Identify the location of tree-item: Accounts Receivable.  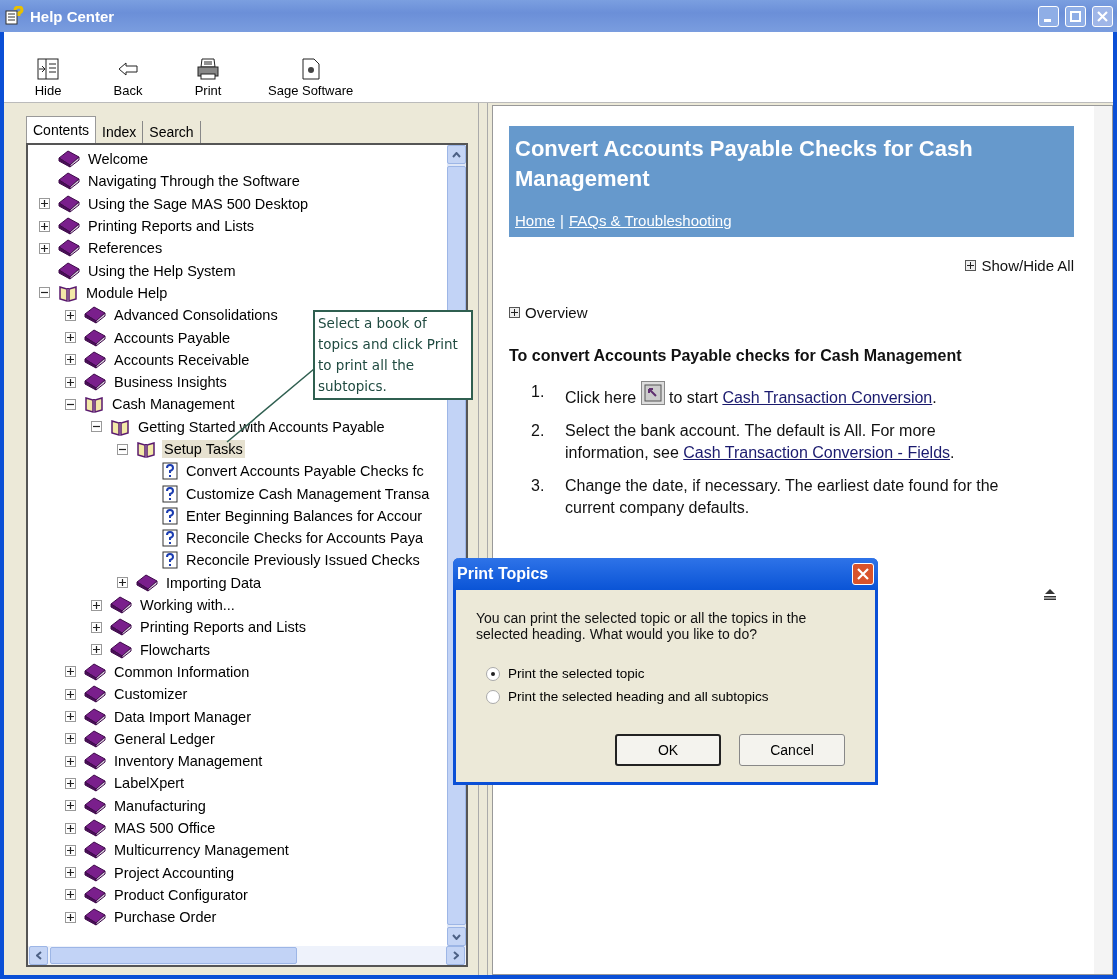
(182, 359).